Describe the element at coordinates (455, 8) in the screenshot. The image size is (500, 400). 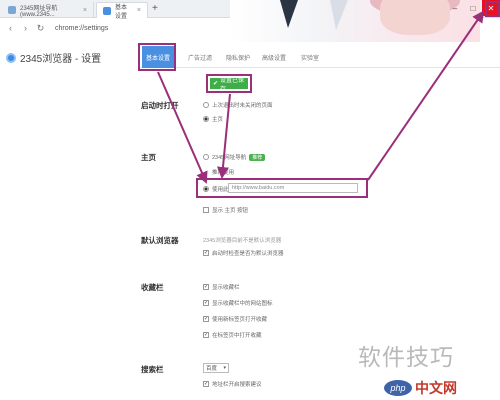
I see `minimize-icon: –` at that location.